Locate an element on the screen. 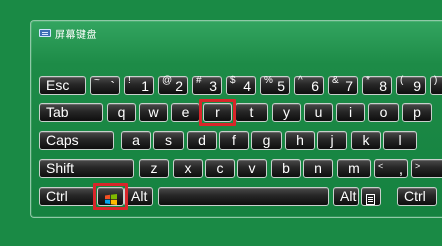  key-s: s is located at coordinates (168, 140).